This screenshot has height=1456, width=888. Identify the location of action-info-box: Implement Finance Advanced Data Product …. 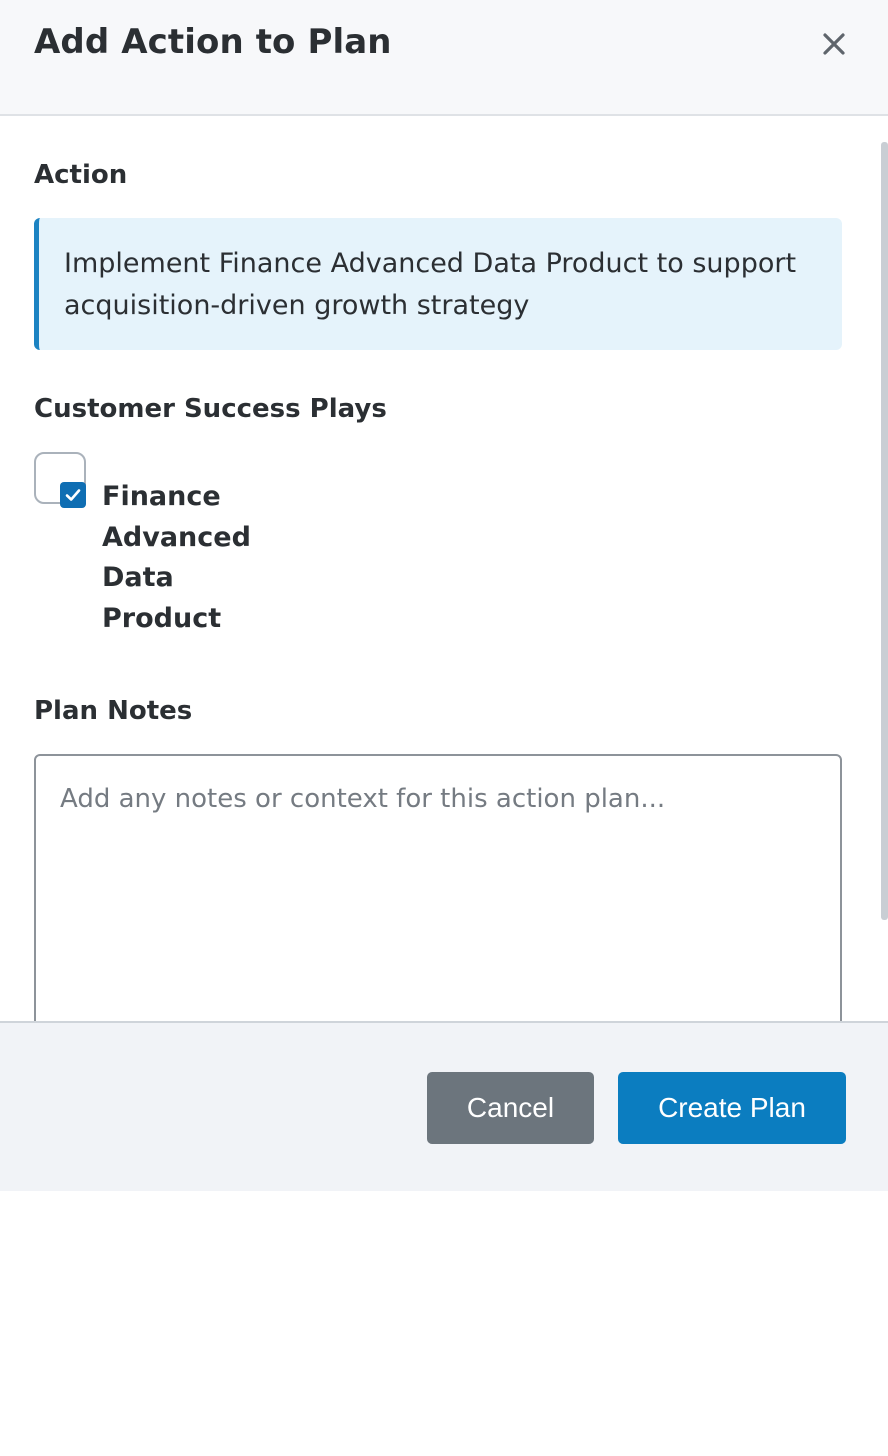
(438, 284).